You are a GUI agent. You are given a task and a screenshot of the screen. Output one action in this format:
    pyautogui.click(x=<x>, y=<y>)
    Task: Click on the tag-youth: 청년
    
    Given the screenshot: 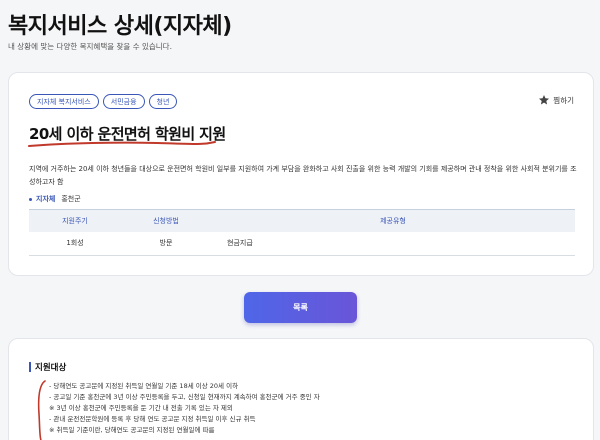 What is the action you would take?
    pyautogui.click(x=163, y=101)
    